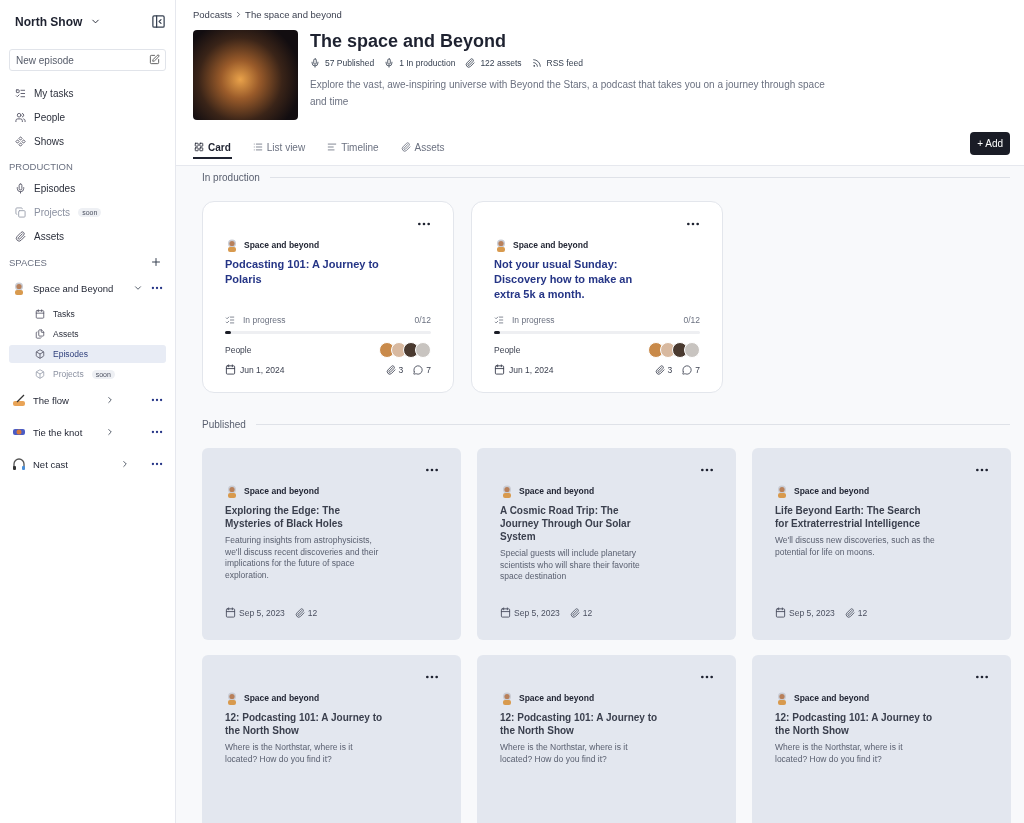  Describe the element at coordinates (353, 148) in the screenshot. I see `view-tab: Timeline` at that location.